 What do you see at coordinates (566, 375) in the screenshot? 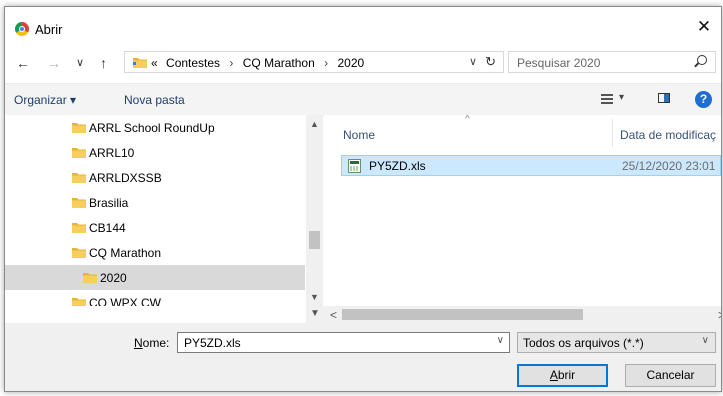
I see `open-button-label: brir` at bounding box center [566, 375].